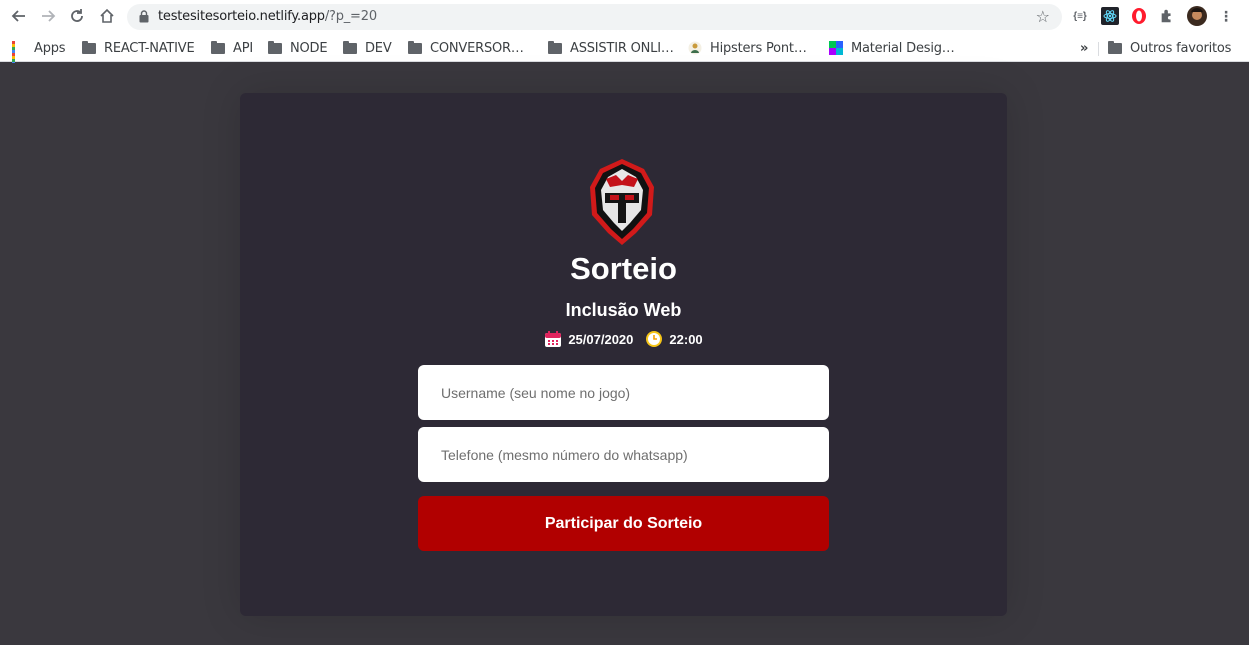 This screenshot has width=1249, height=645. I want to click on forward-icon, so click(48, 16).